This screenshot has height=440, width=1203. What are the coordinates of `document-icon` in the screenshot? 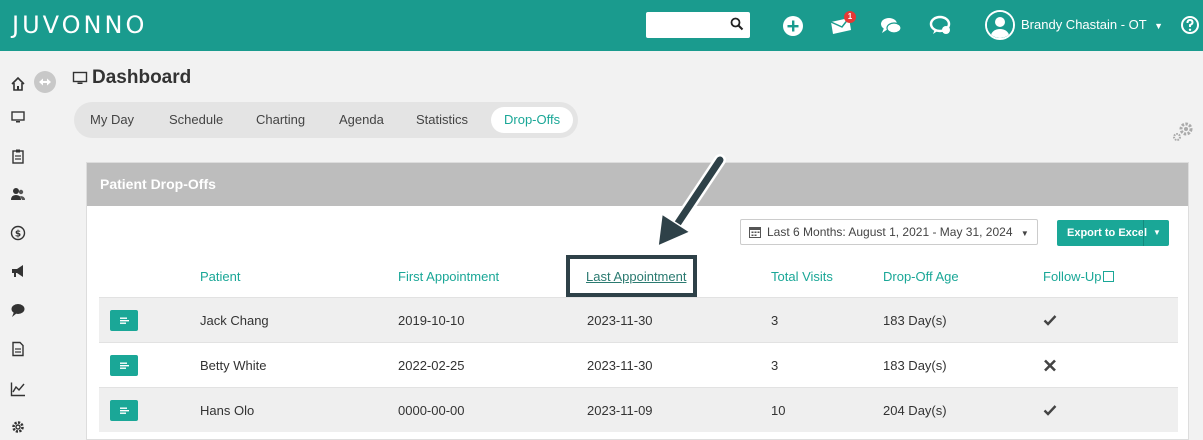 It's located at (18, 349).